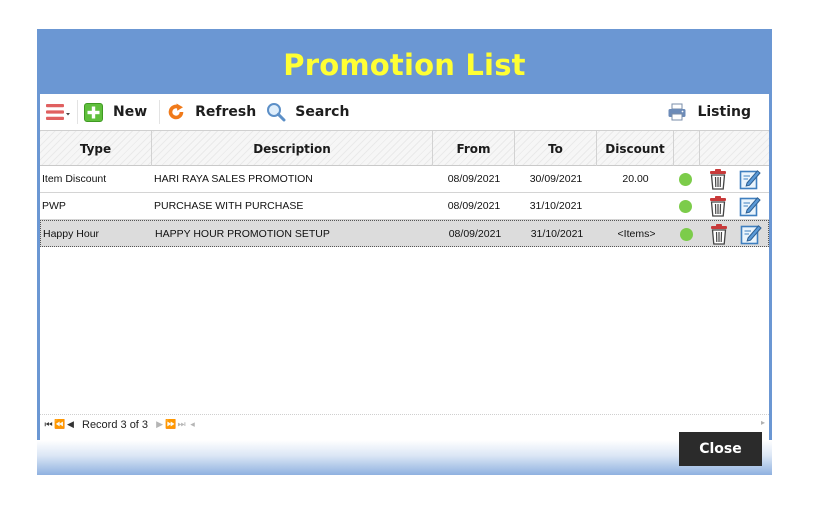 The width and height of the screenshot is (813, 508). I want to click on column-header-to: To, so click(556, 148).